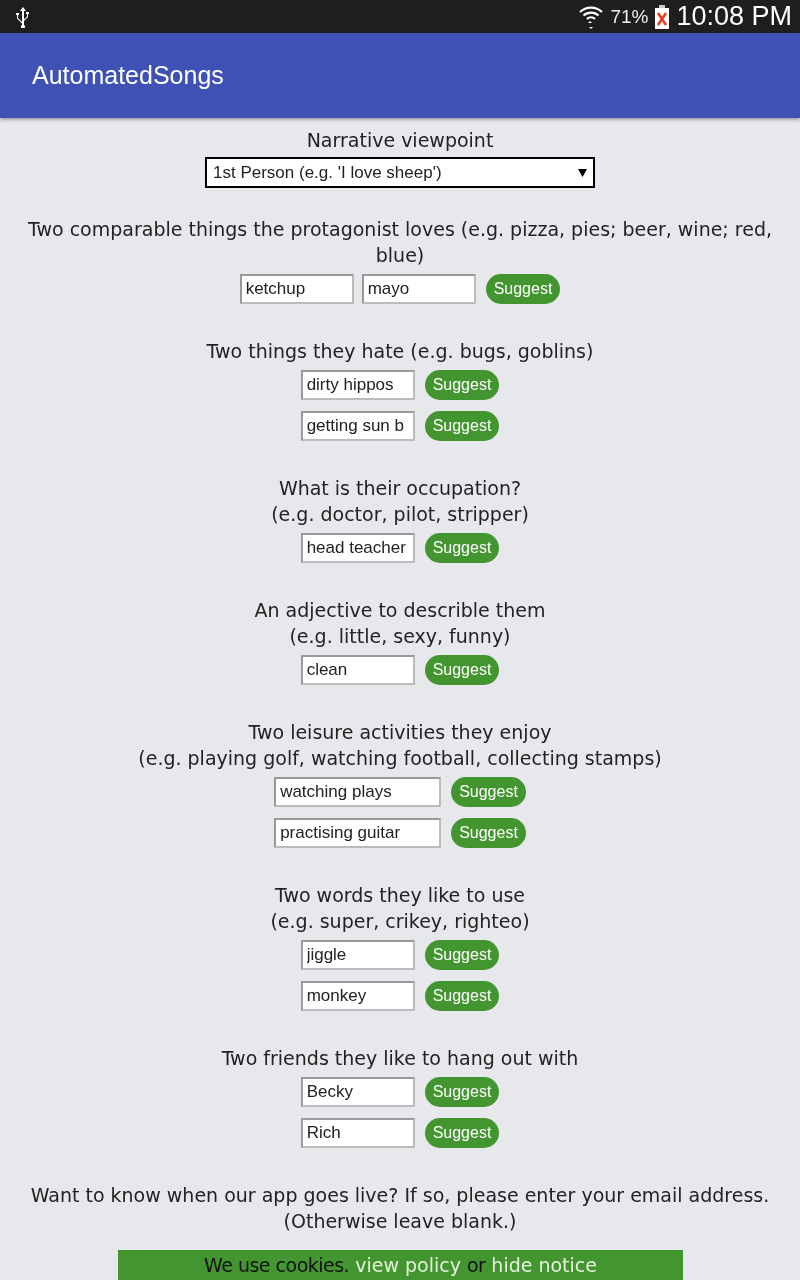 The width and height of the screenshot is (800, 1280). What do you see at coordinates (629, 16) in the screenshot?
I see `battery-percentage: 71%` at bounding box center [629, 16].